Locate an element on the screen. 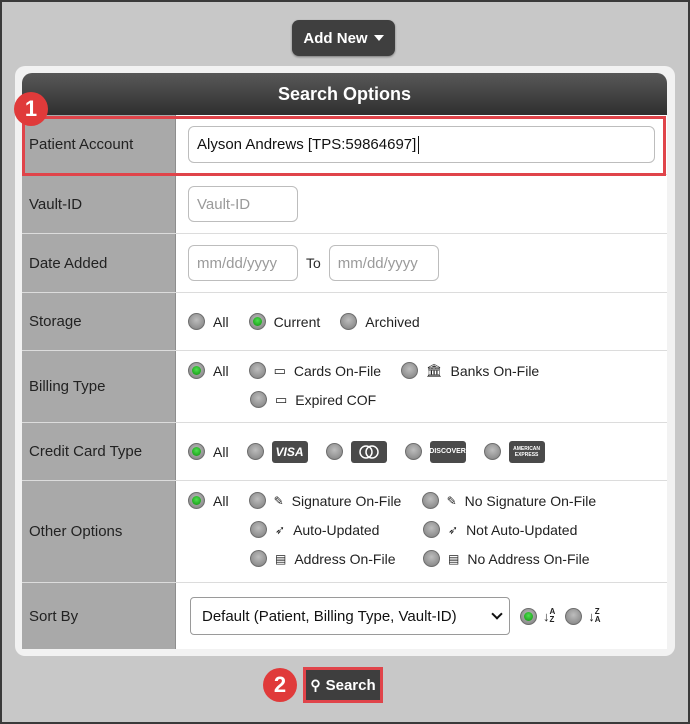 The width and height of the screenshot is (690, 724). other-option-signature: ✎ Signature On-File is located at coordinates (325, 500).